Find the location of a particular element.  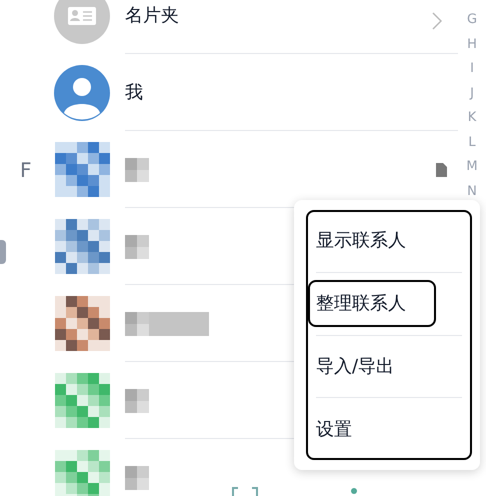

business-card-icon is located at coordinates (82, 22).